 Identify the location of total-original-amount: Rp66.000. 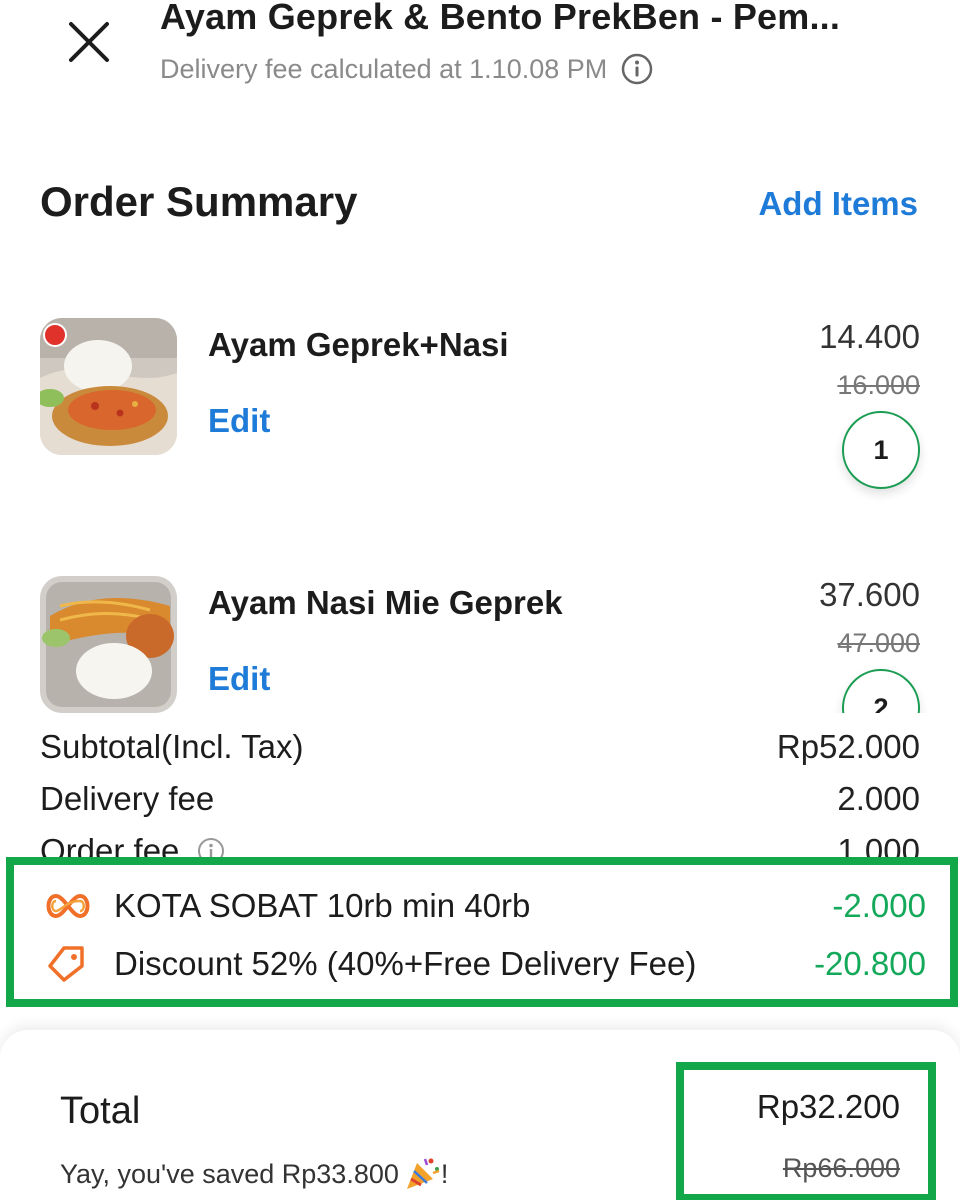
(841, 1168).